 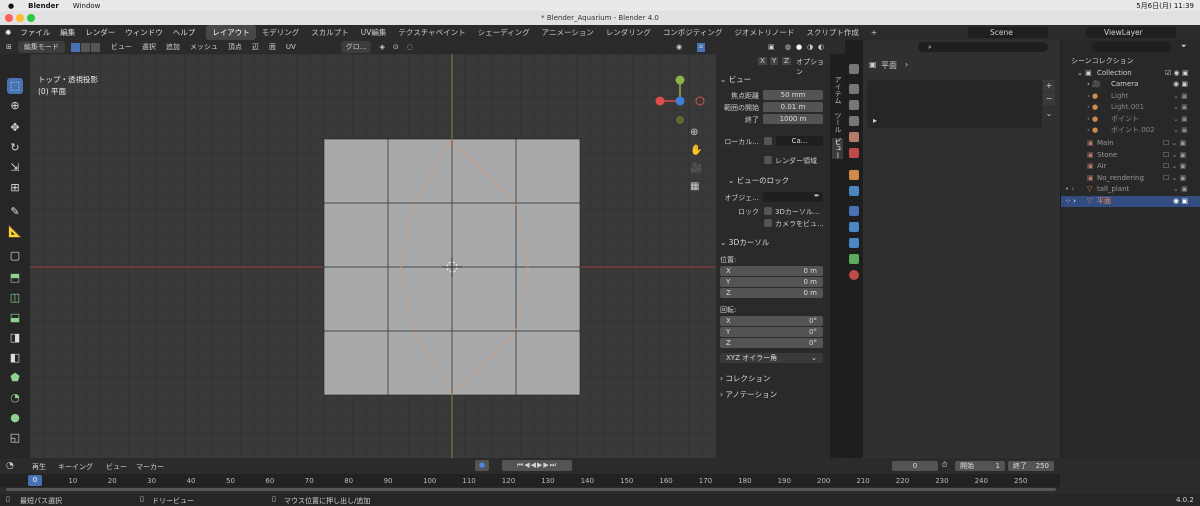 I want to click on menu-render: レンダー, so click(x=100, y=32).